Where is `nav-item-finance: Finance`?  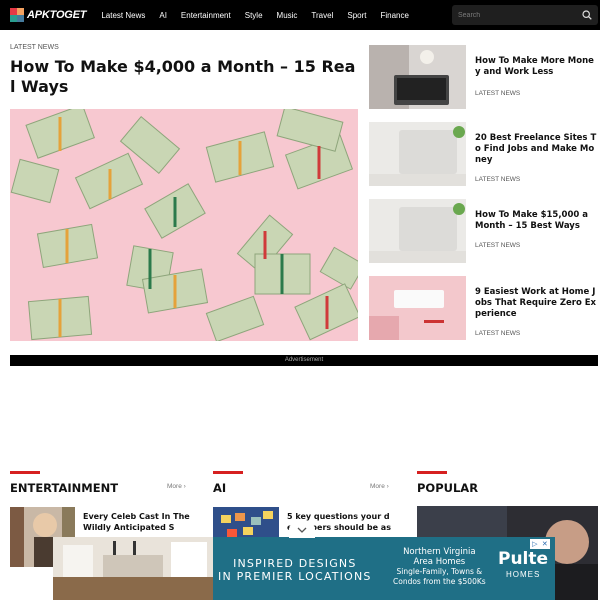 nav-item-finance: Finance is located at coordinates (394, 15).